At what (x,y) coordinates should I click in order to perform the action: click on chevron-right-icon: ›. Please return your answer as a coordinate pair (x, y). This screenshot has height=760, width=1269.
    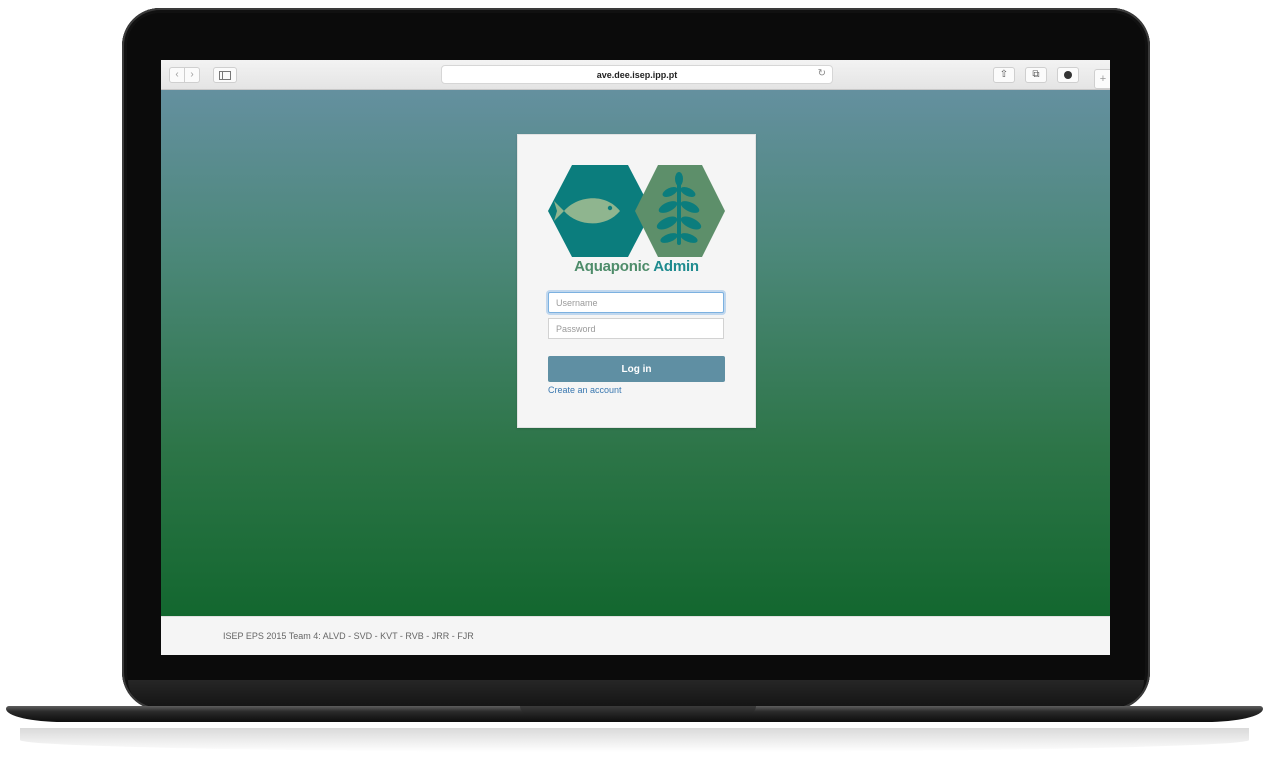
    Looking at the image, I should click on (192, 74).